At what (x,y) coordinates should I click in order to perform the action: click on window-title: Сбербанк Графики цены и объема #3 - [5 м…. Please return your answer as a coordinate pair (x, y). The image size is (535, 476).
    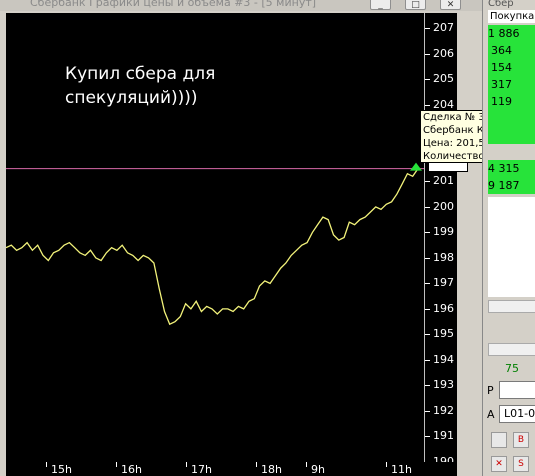
    Looking at the image, I should click on (173, 4).